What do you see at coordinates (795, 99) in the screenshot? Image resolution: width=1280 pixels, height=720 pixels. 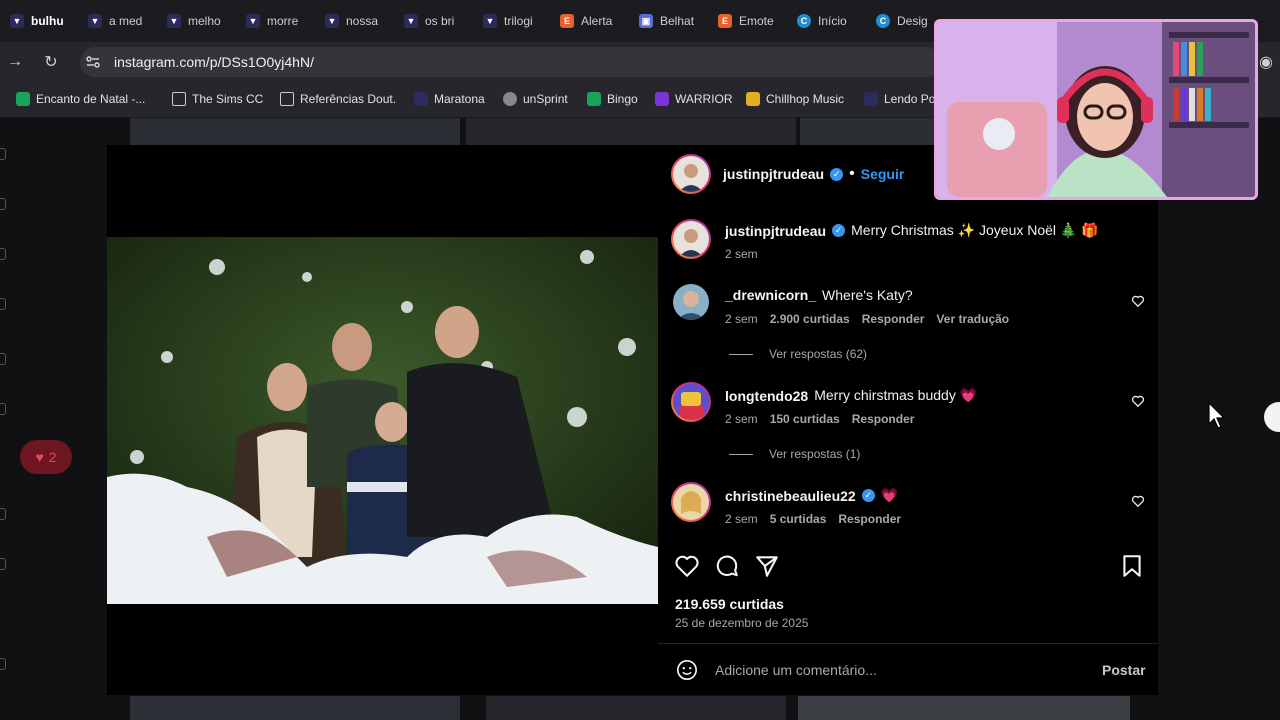 I see `bookmark-item: Chillhop Music` at bounding box center [795, 99].